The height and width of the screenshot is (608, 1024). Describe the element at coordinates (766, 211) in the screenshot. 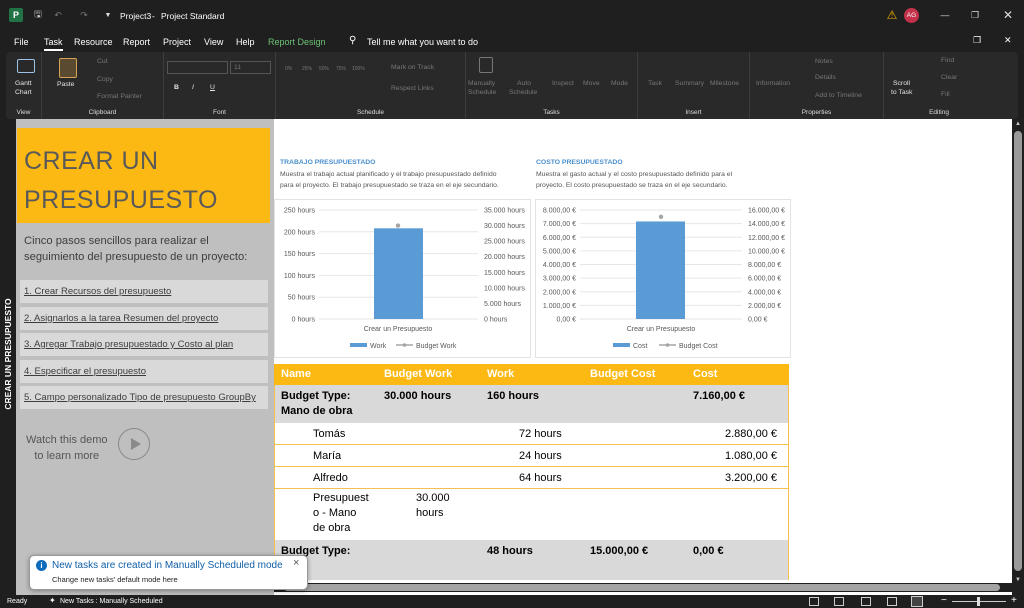

I see `y2-tick-label: 16.000,00 €` at that location.